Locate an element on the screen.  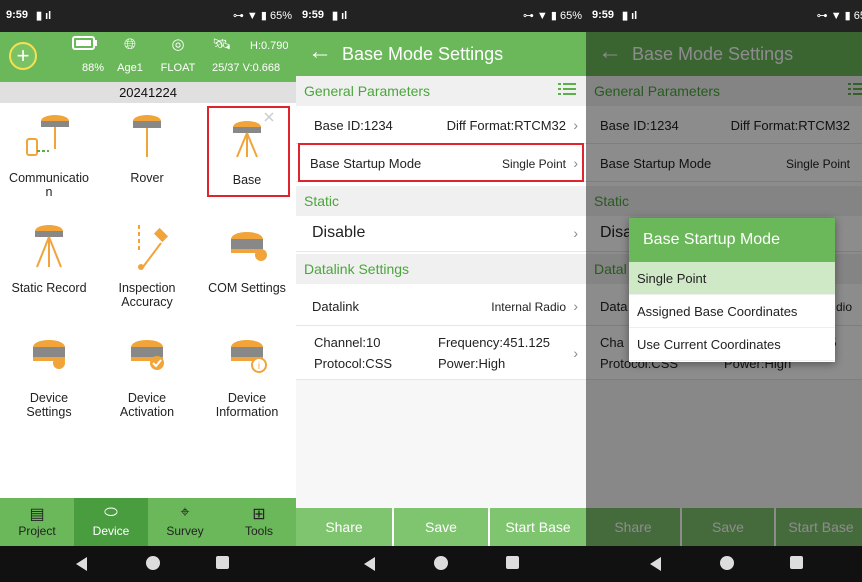
section-general-parameters: General Parameters is located at coordinates (441, 91).